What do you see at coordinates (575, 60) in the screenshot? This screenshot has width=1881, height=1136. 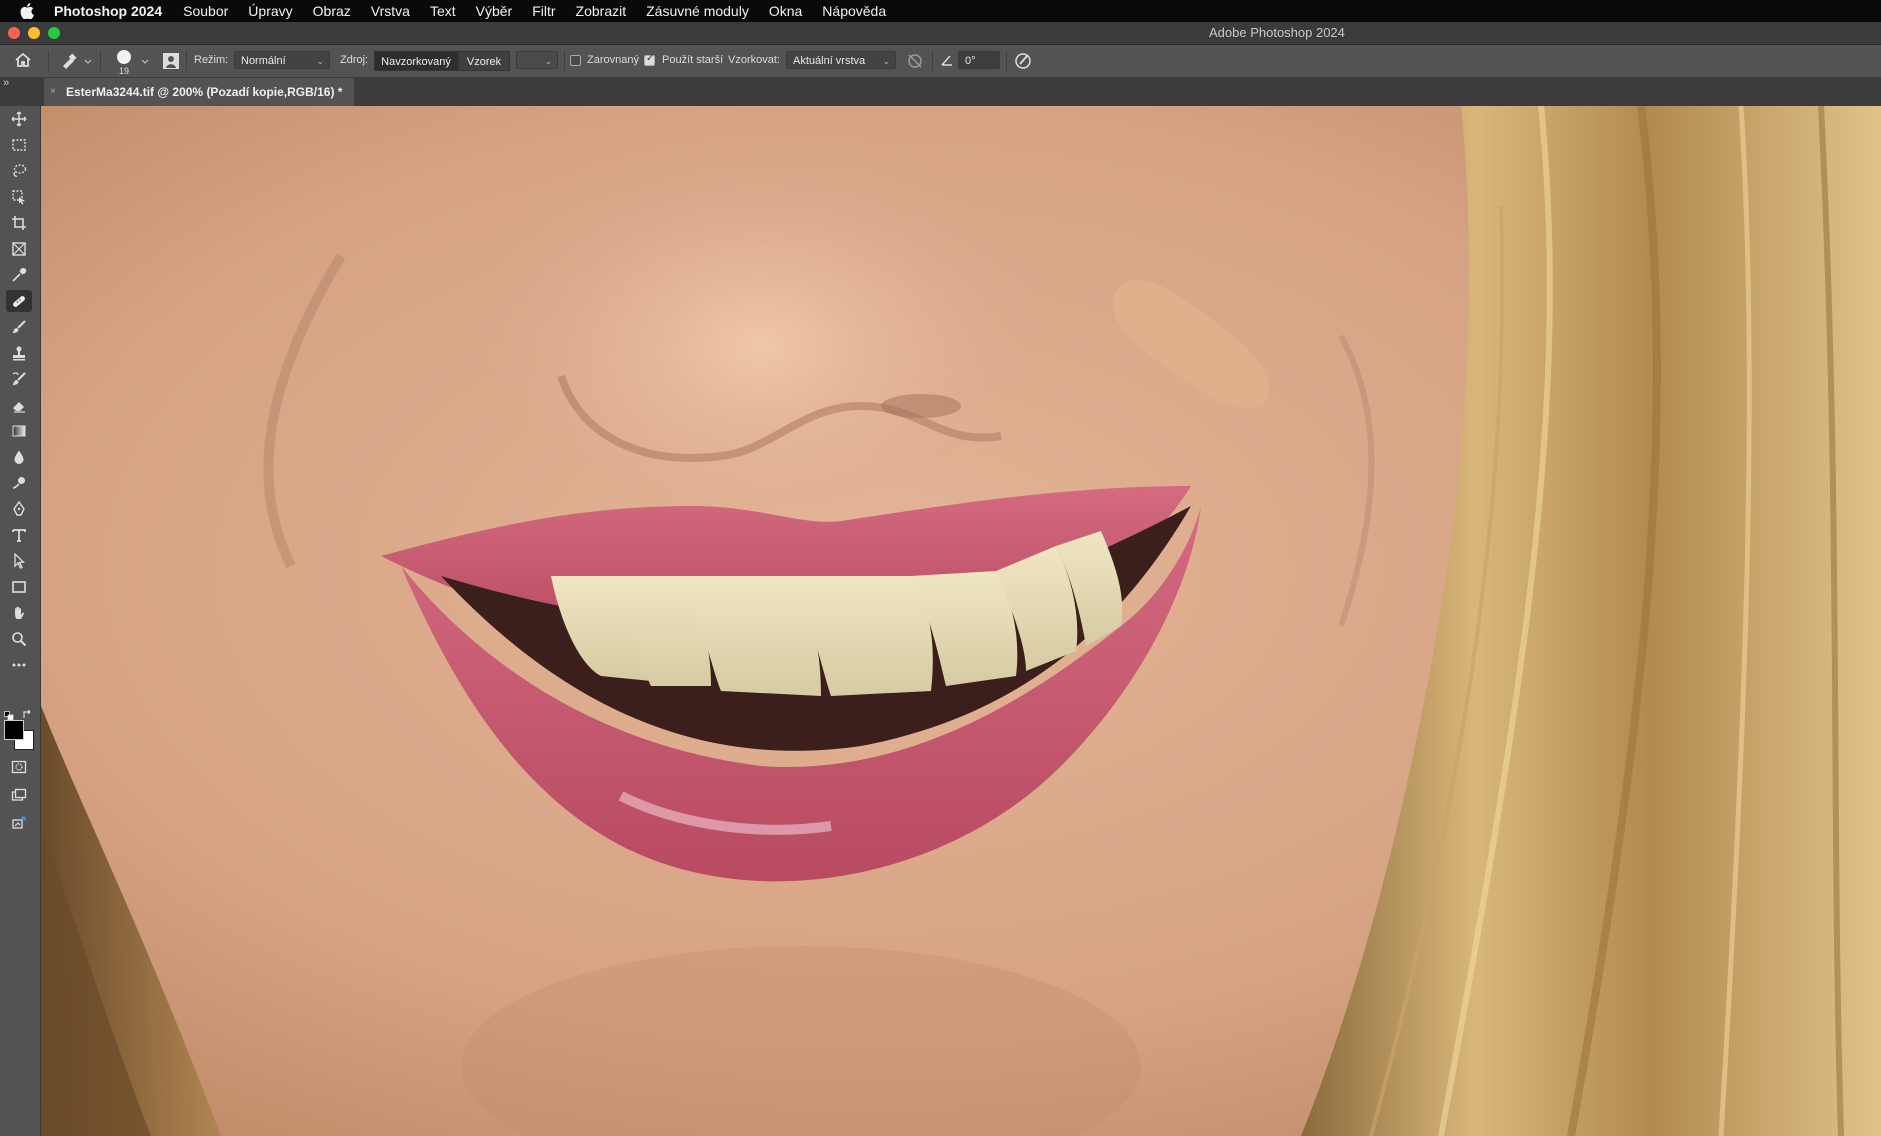 I see `aligned-checkbox` at bounding box center [575, 60].